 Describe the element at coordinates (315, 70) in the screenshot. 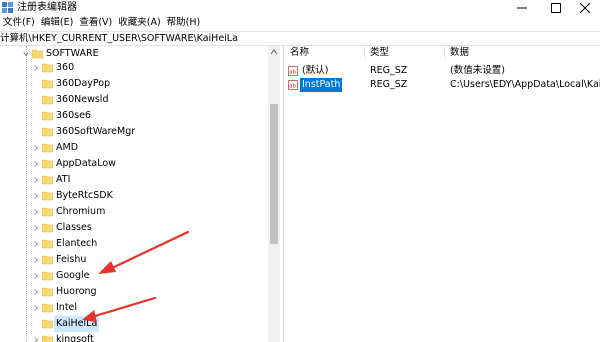

I see `value-name: (默认)` at that location.